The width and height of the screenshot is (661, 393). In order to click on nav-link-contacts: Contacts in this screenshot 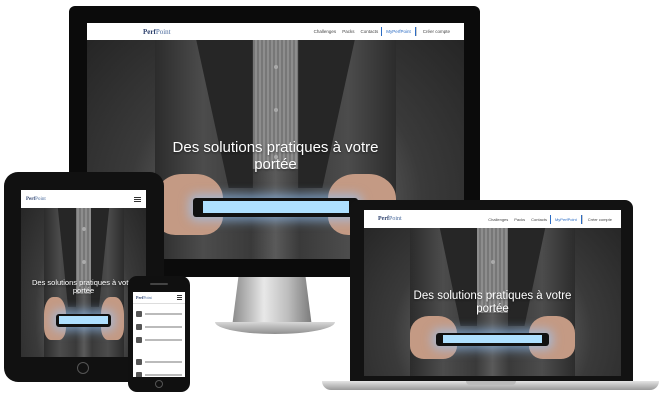, I will do `click(369, 31)`.